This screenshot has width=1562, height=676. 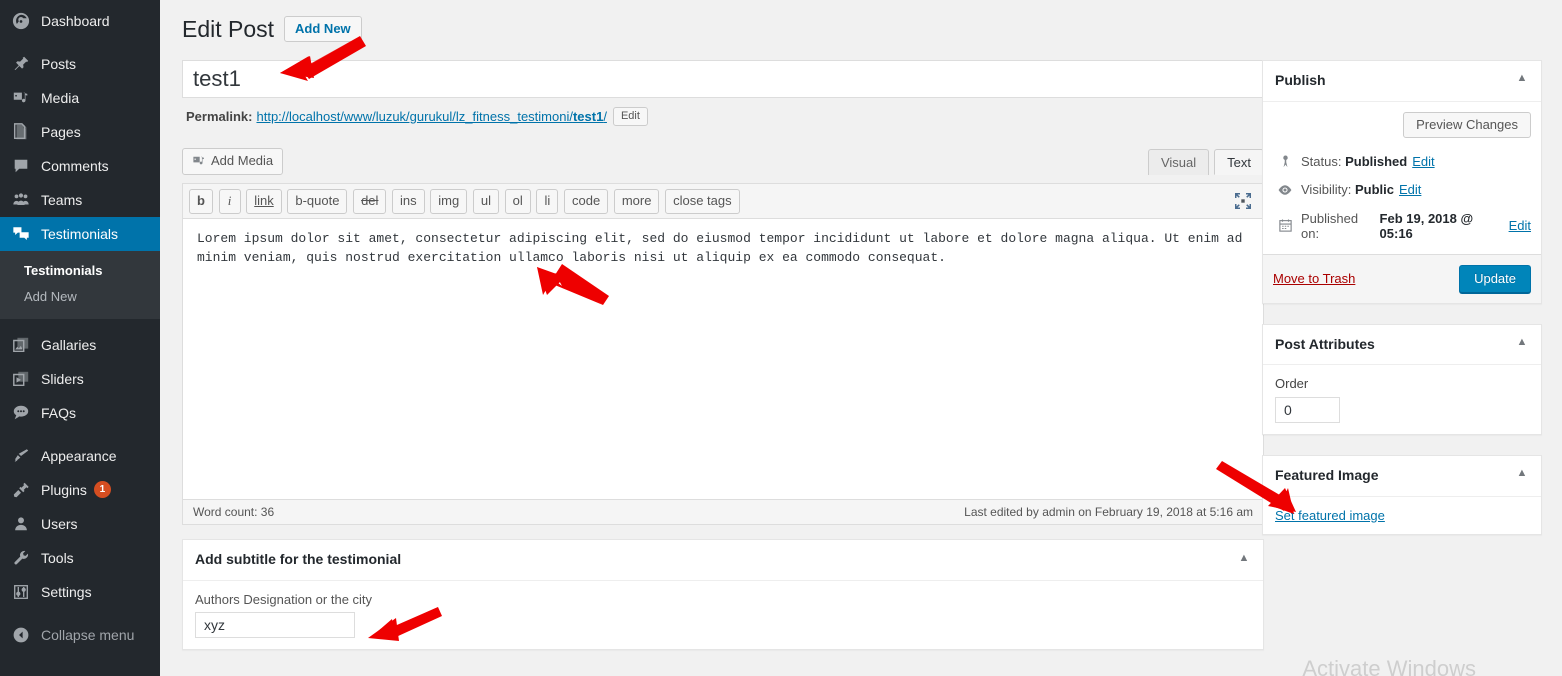 What do you see at coordinates (21, 64) in the screenshot?
I see `pin-icon` at bounding box center [21, 64].